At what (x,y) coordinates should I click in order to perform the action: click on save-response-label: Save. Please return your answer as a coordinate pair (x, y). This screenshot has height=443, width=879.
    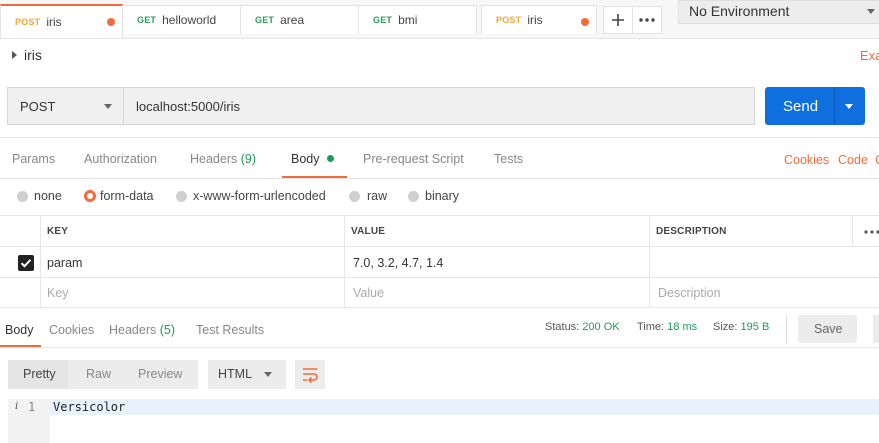
    Looking at the image, I should click on (828, 329).